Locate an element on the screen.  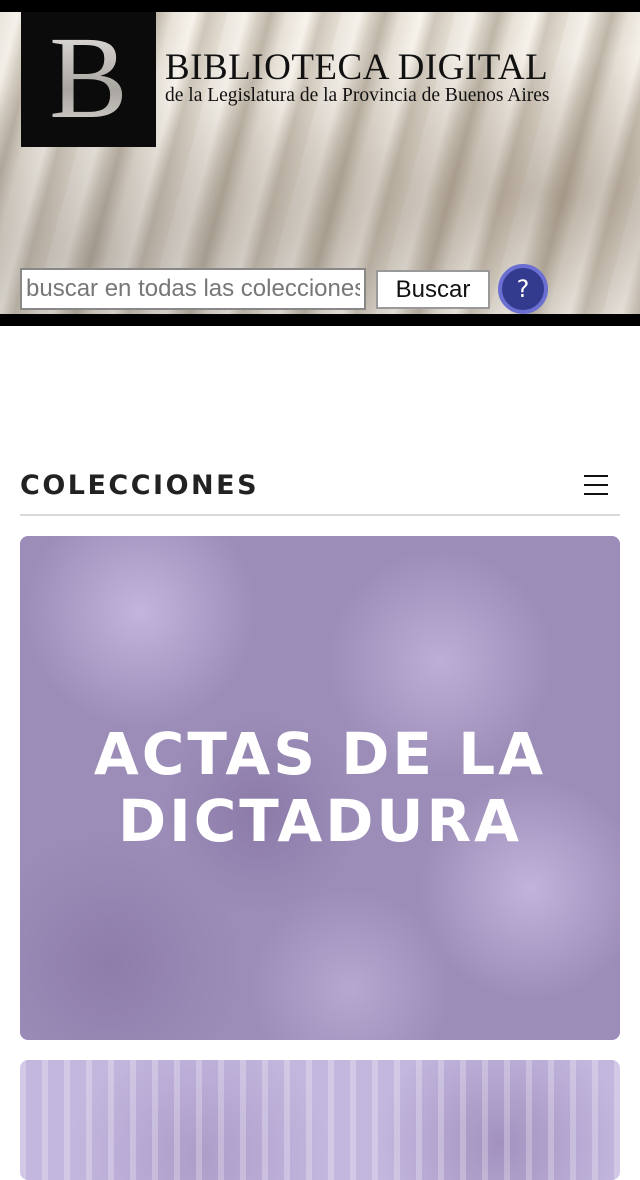
collection-card-title: ACTAS DE LA DICTADURA is located at coordinates (320, 787).